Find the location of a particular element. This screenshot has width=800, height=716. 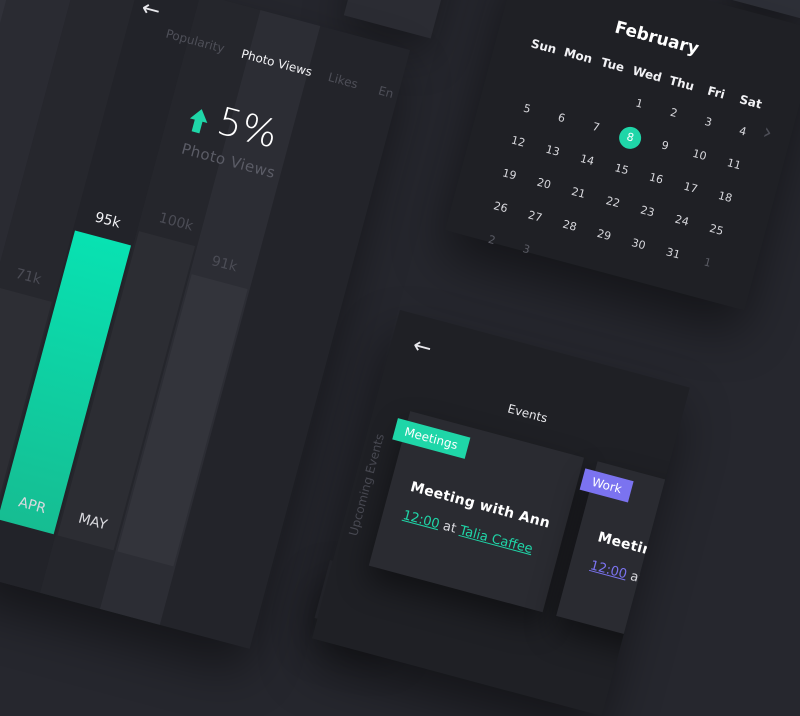

calendar-day-number: 10 is located at coordinates (699, 155).